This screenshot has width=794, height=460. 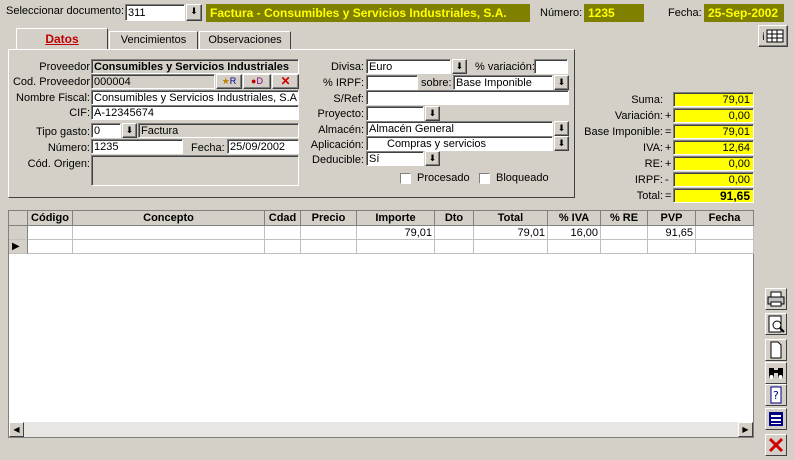 What do you see at coordinates (129, 130) in the screenshot?
I see `tipo-gasto-dropdown: ⬇` at bounding box center [129, 130].